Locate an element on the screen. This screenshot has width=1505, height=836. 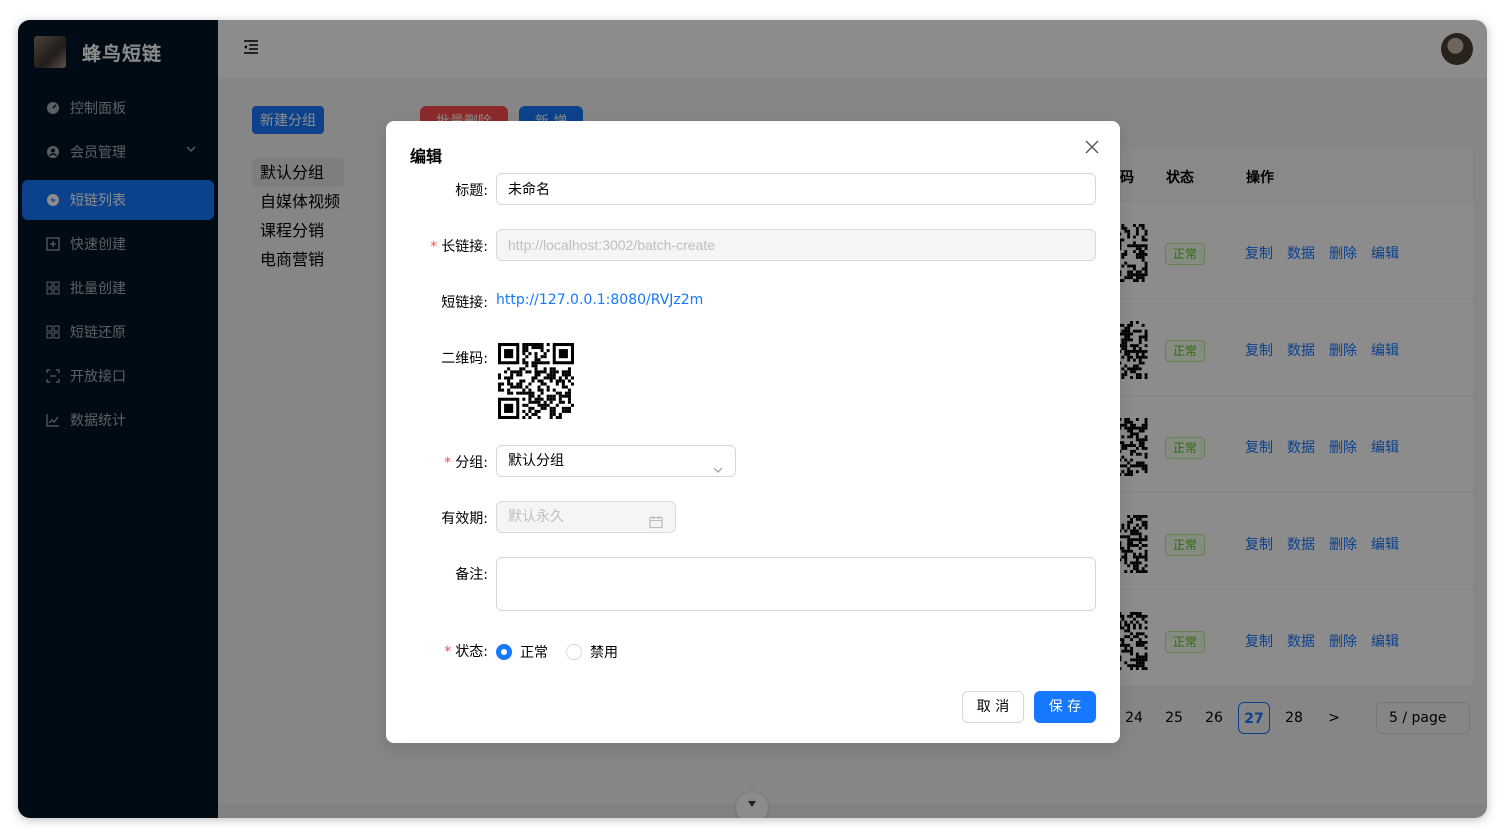
close-icon is located at coordinates (1092, 147).